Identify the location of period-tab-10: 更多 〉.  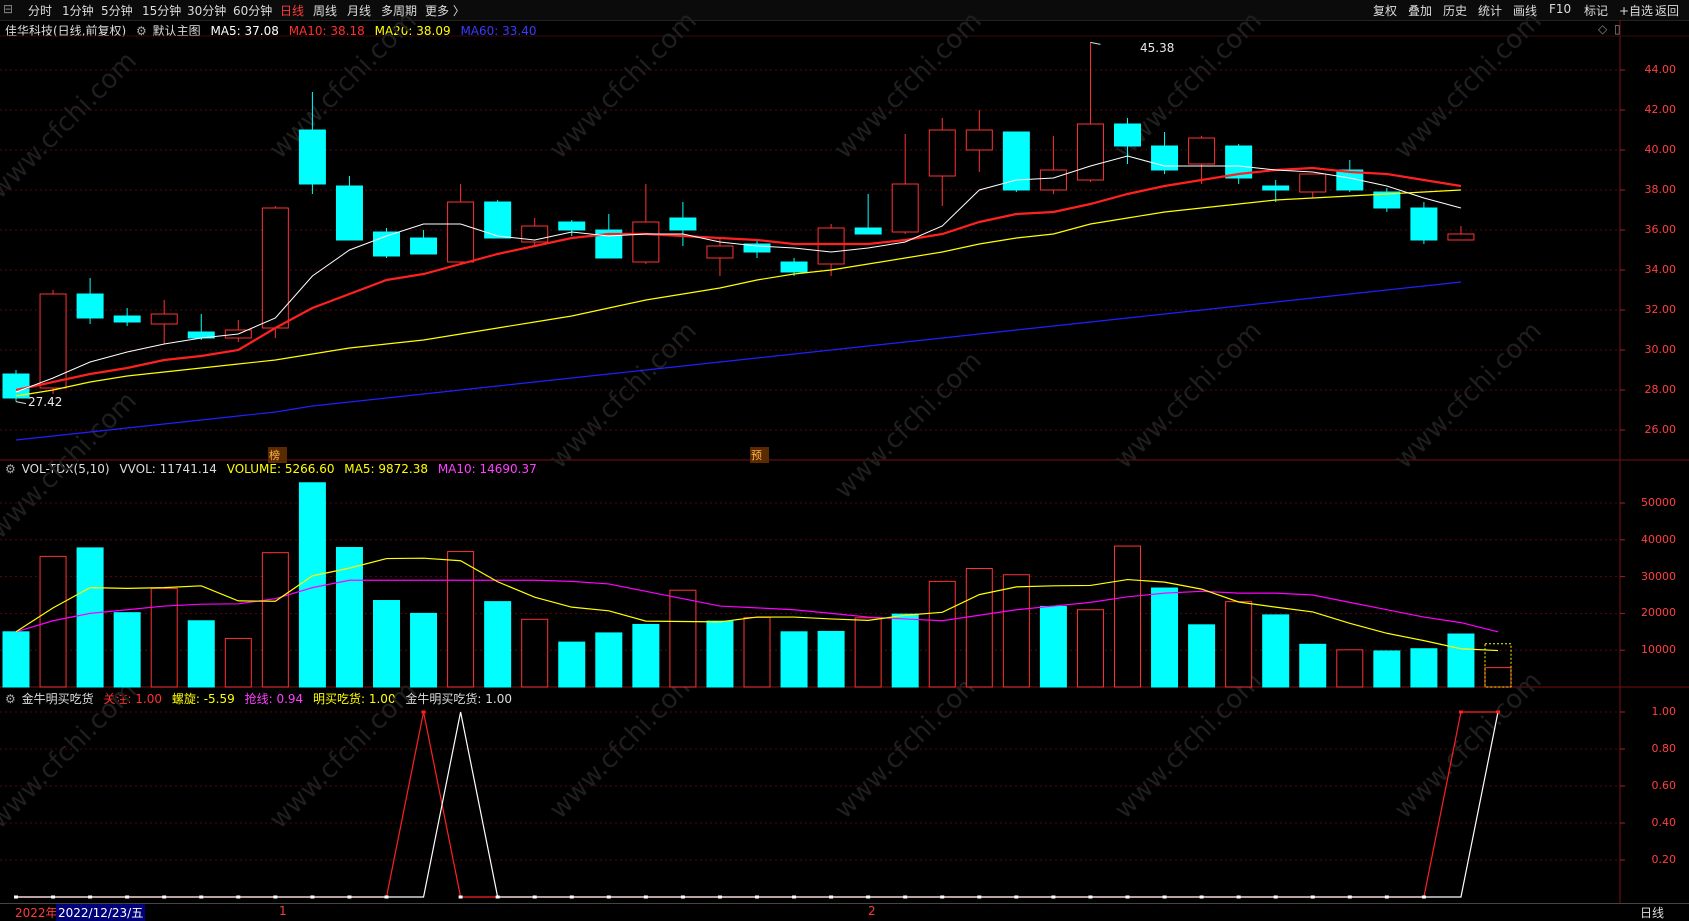
(445, 10).